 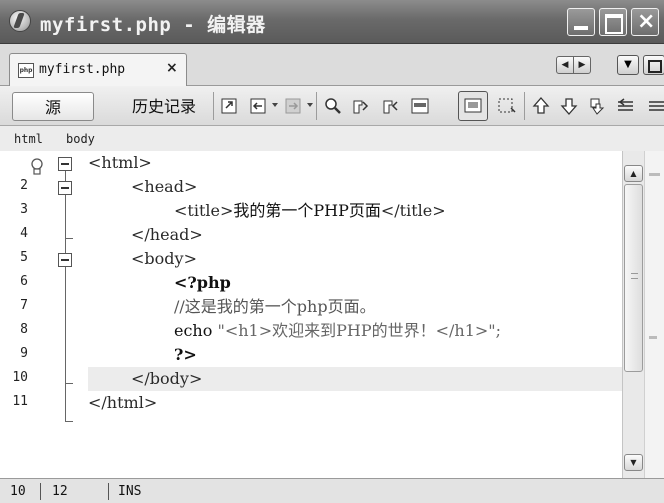 I want to click on code-content: ?>, so click(x=142, y=354).